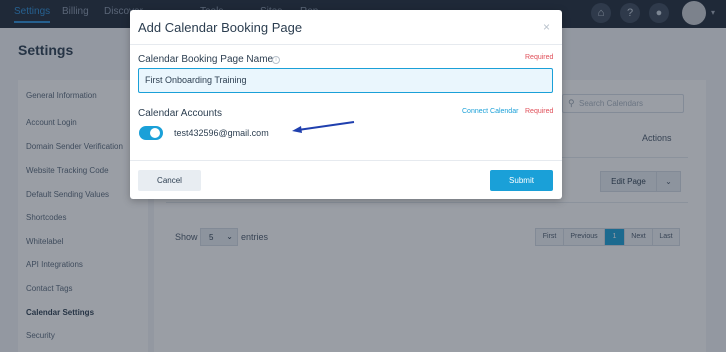  Describe the element at coordinates (169, 180) in the screenshot. I see `cancel-button: Cancel` at that location.